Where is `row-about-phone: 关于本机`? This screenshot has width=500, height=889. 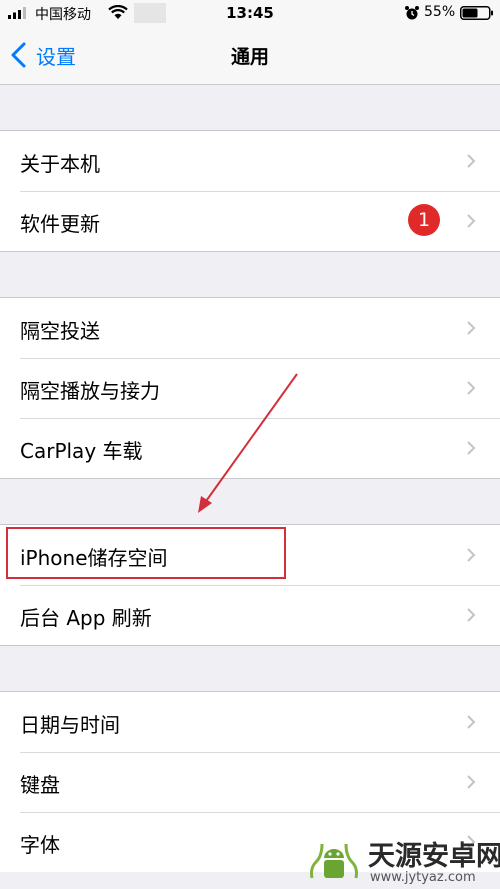 row-about-phone: 关于本机 is located at coordinates (250, 161).